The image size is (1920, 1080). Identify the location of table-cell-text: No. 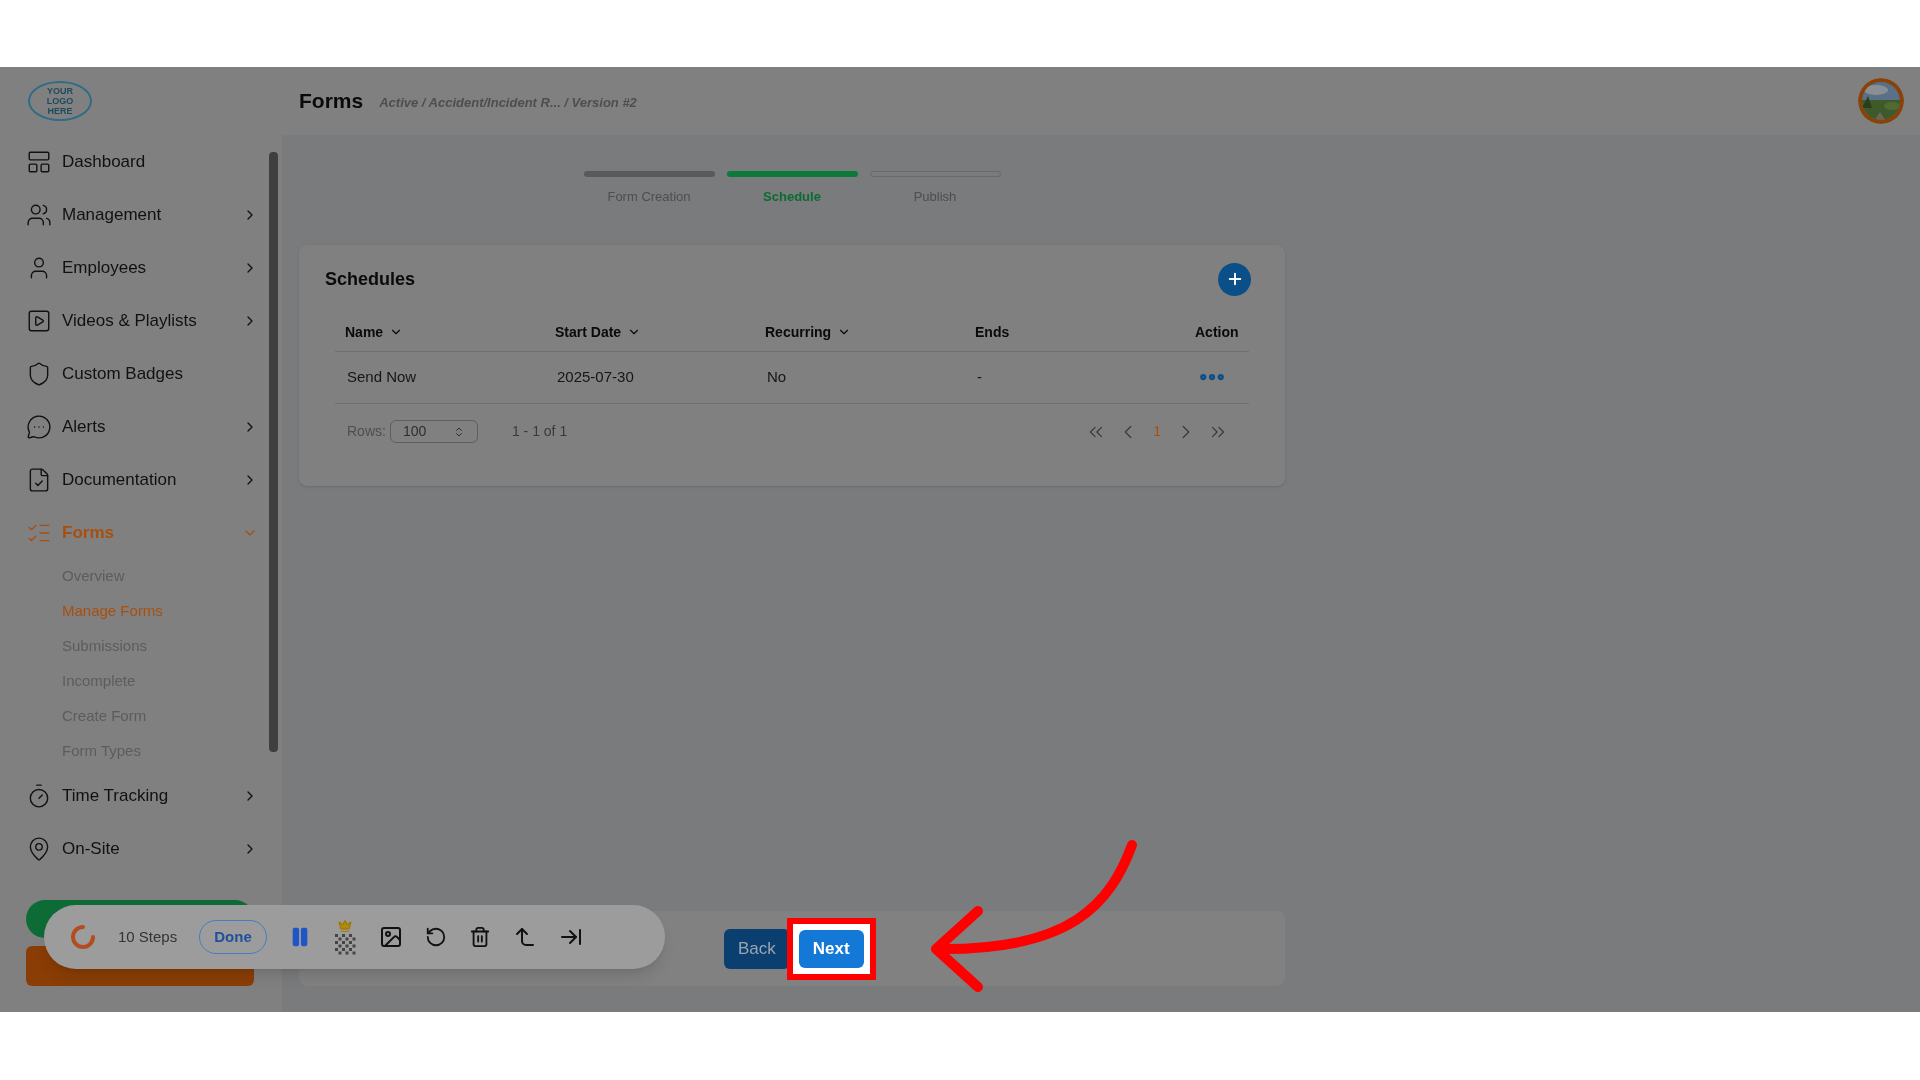
(777, 376).